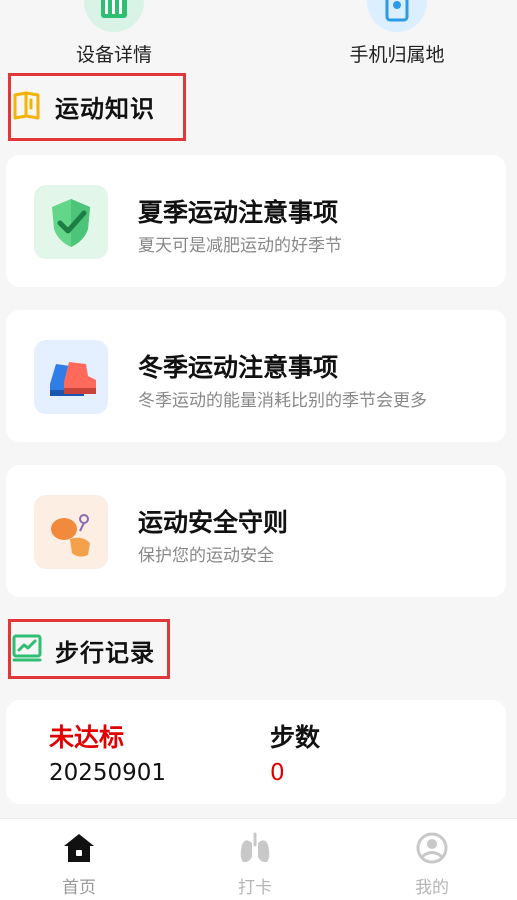  Describe the element at coordinates (108, 773) in the screenshot. I see `record-date: 20250901` at that location.